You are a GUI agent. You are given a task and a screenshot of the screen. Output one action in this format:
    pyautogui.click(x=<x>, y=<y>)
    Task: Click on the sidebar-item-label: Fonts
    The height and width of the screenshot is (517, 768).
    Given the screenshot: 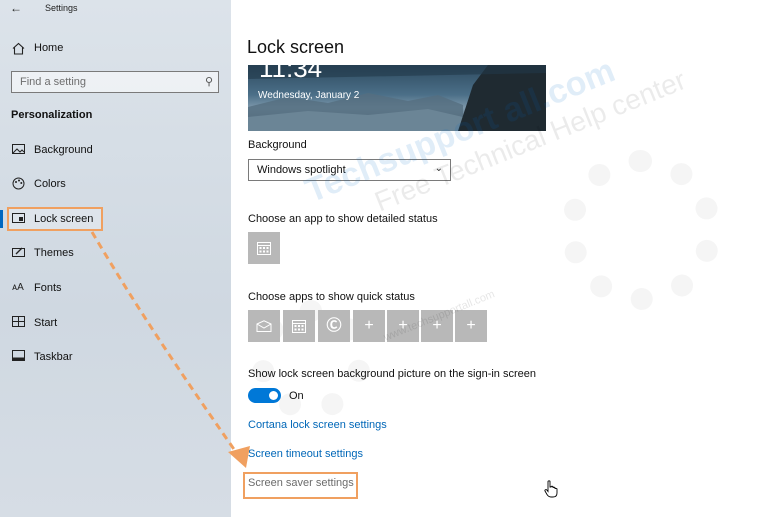 What is the action you would take?
    pyautogui.click(x=48, y=288)
    